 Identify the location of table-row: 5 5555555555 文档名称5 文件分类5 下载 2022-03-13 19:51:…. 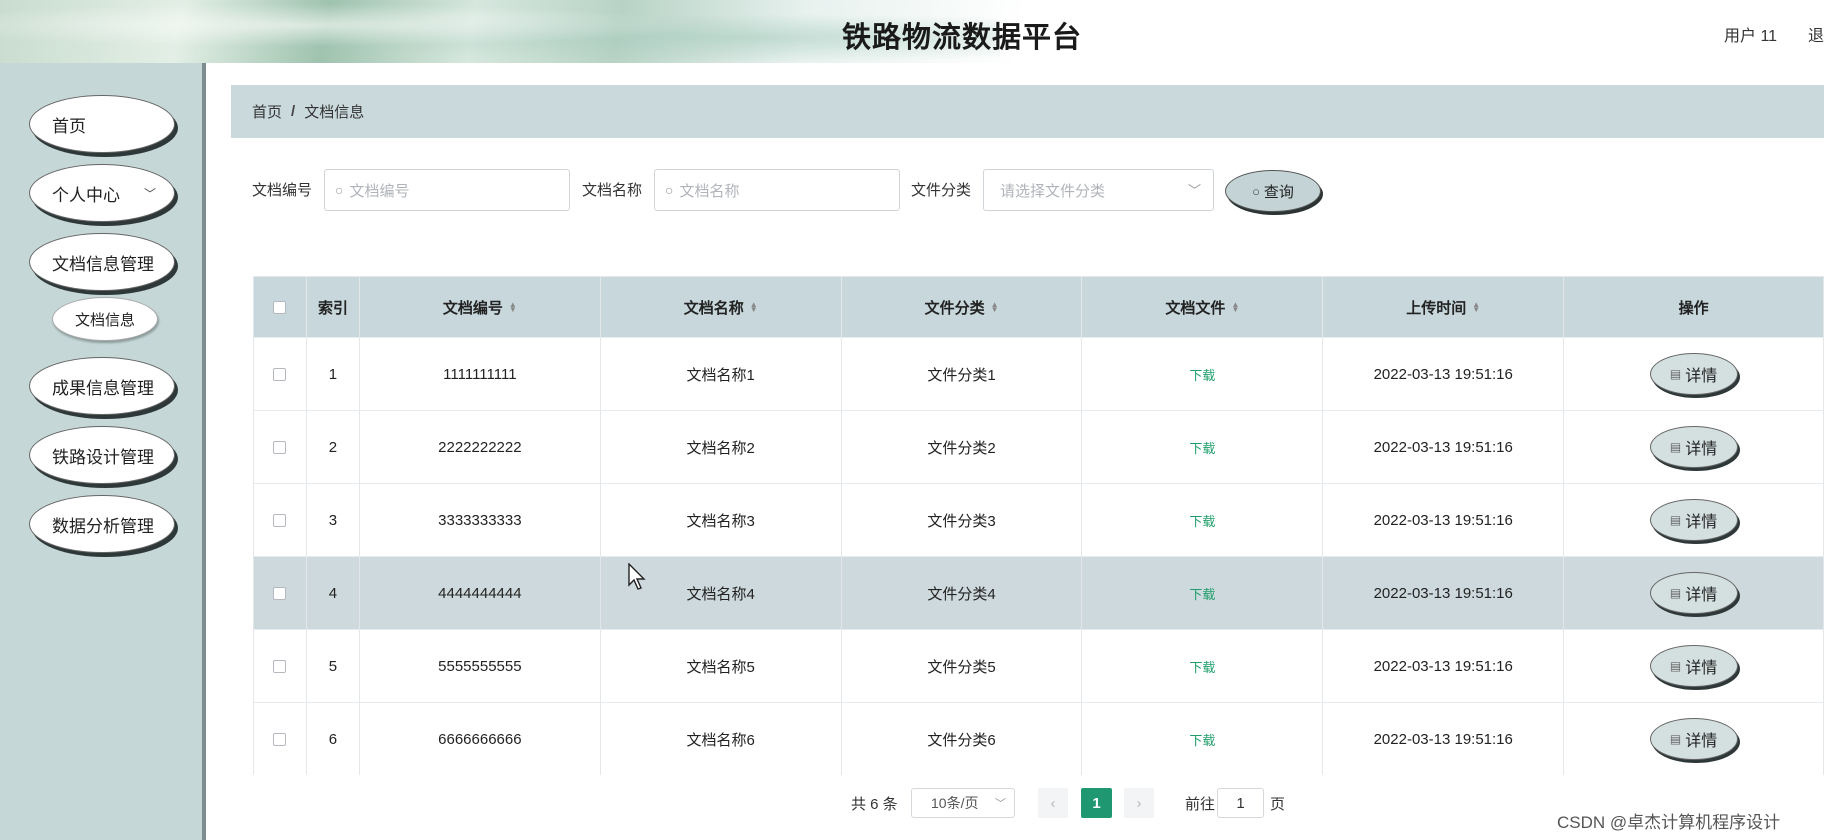
(1039, 665).